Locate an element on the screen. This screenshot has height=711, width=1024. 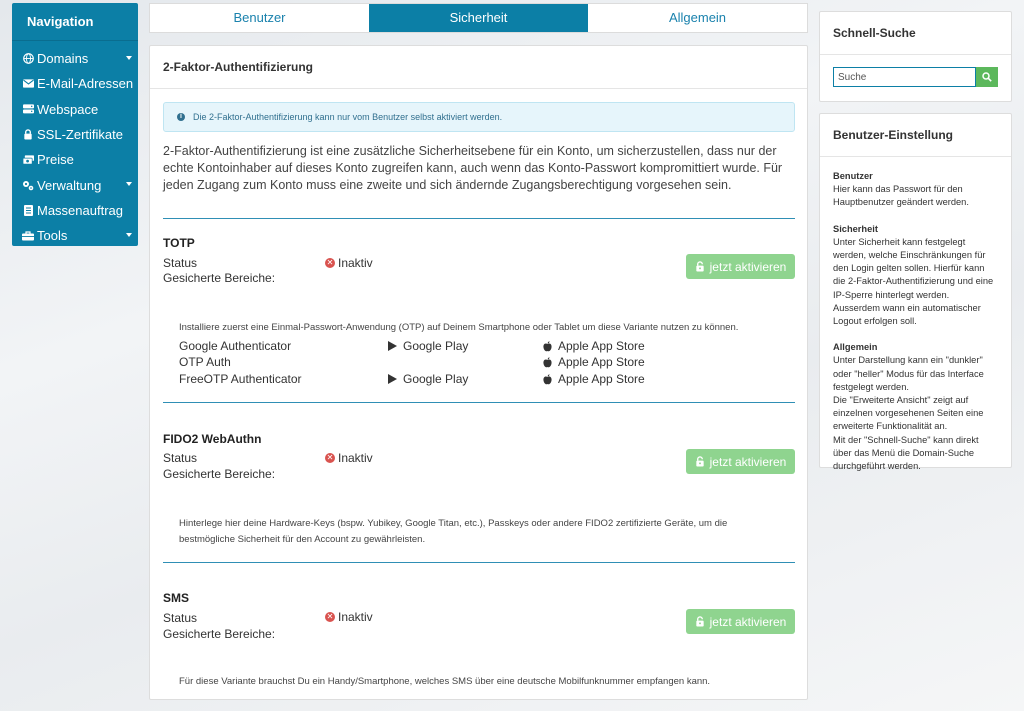
user-settings-title: Benutzer-Einstellung is located at coordinates (915, 135).